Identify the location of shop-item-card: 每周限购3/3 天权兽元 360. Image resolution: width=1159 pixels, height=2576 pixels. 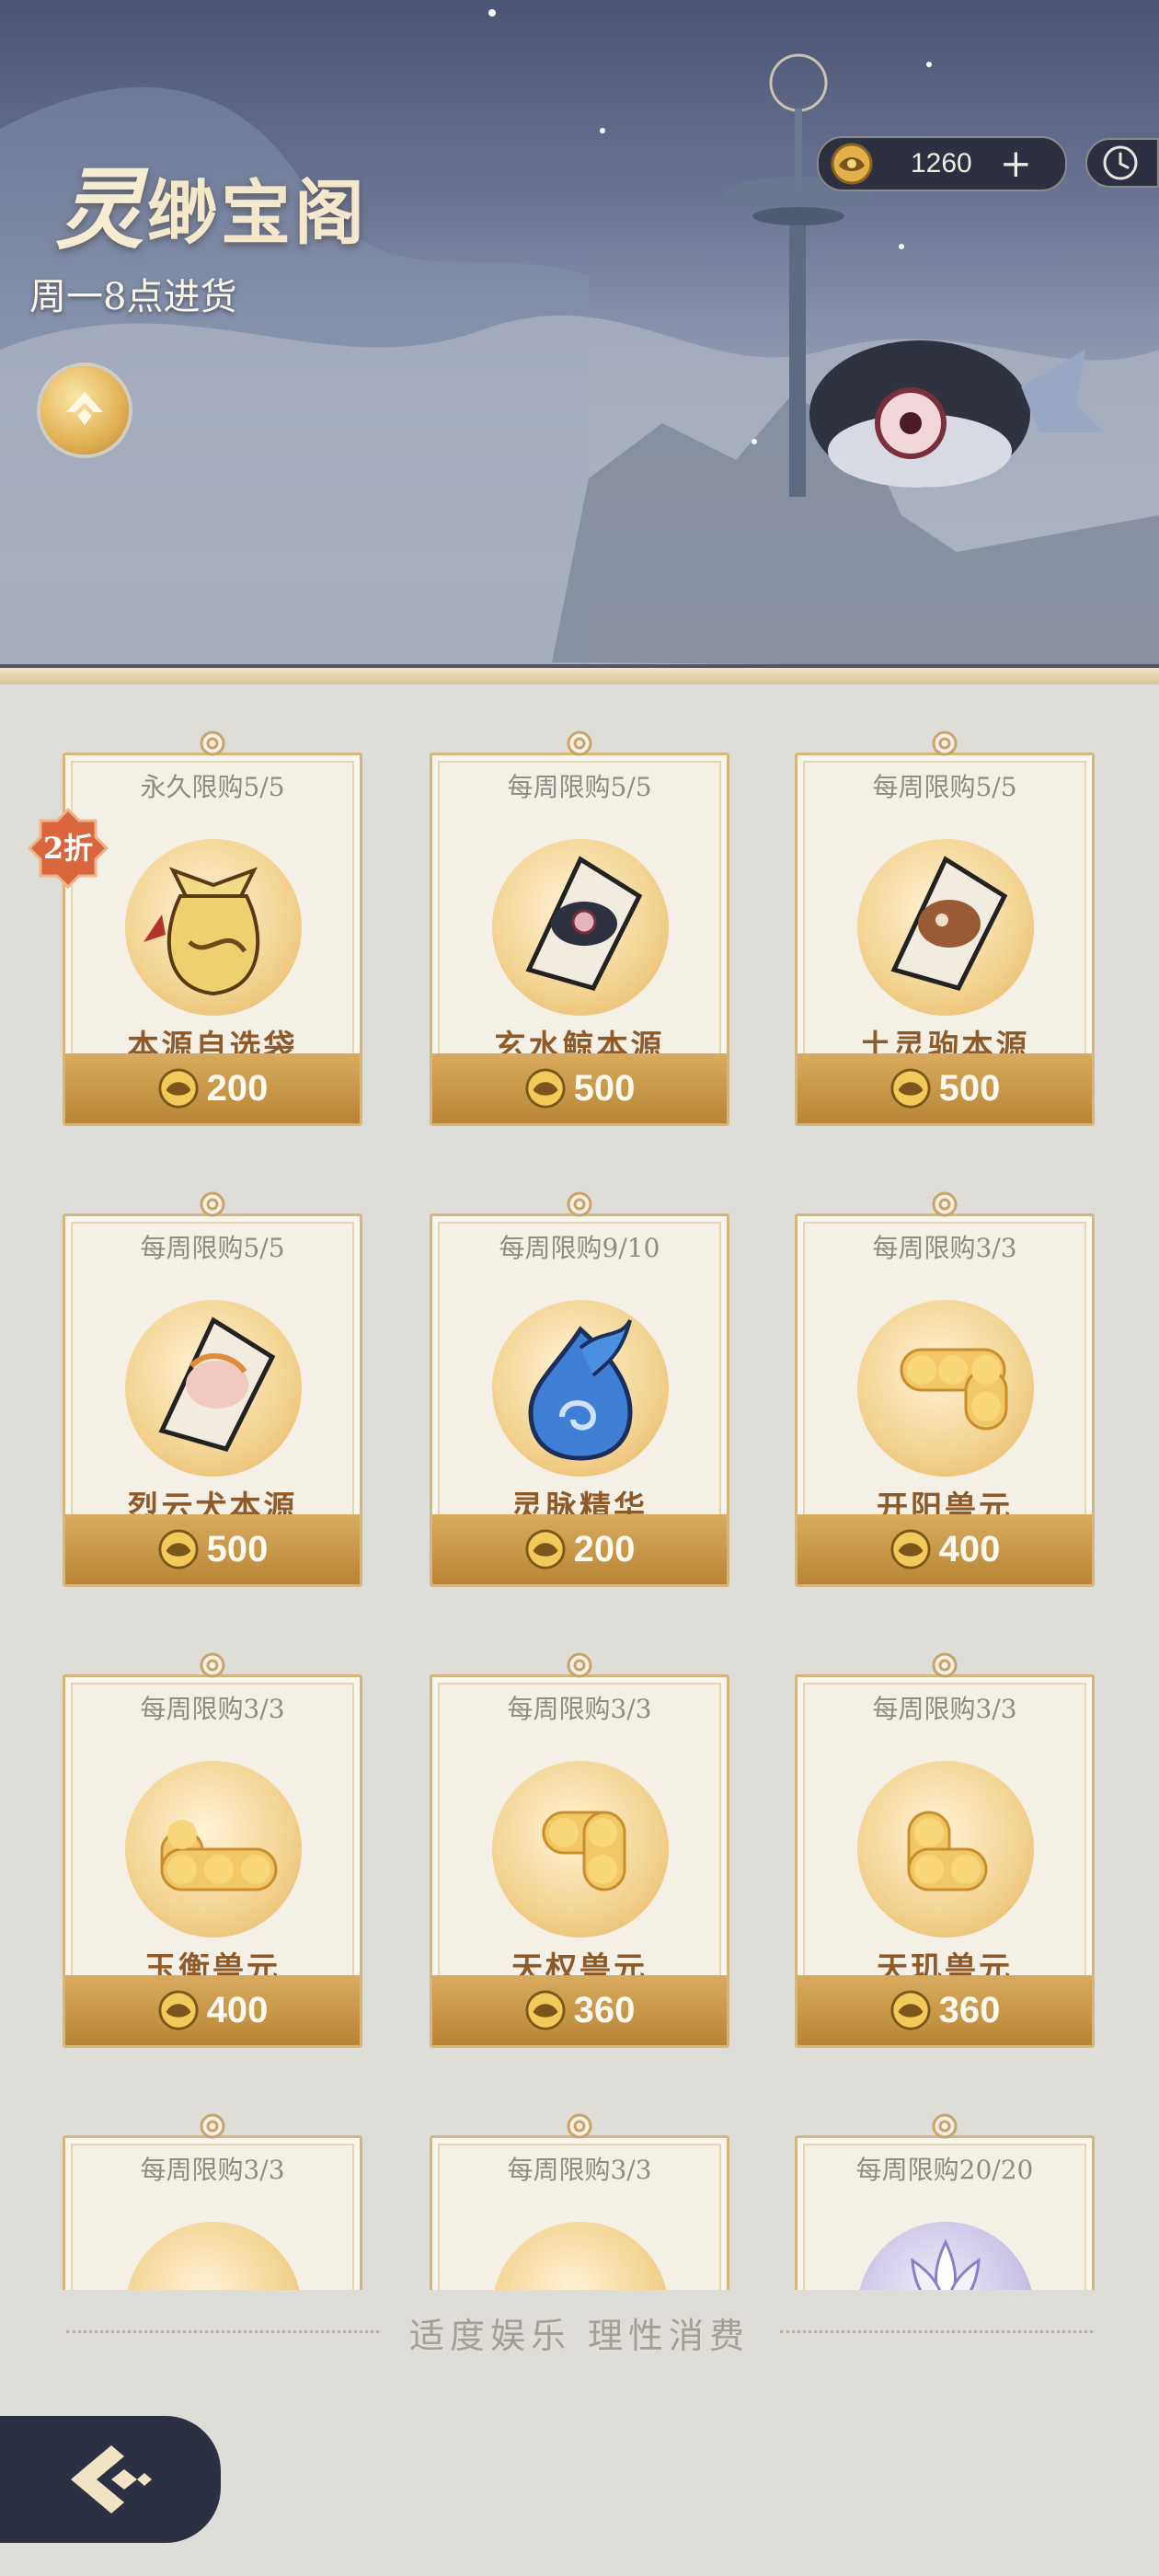
(579, 1849).